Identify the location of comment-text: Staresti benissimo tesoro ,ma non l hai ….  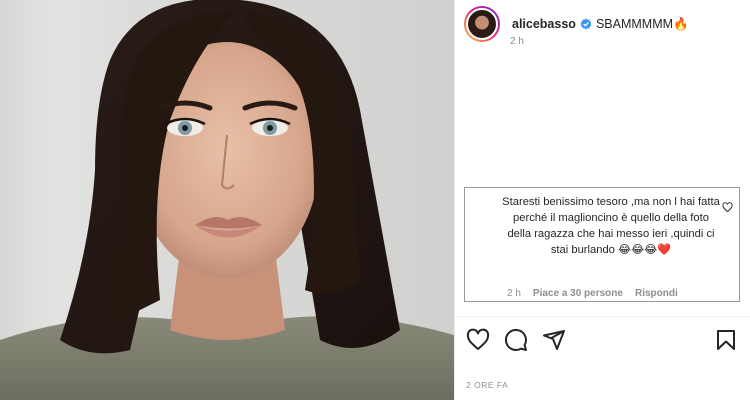
(611, 226).